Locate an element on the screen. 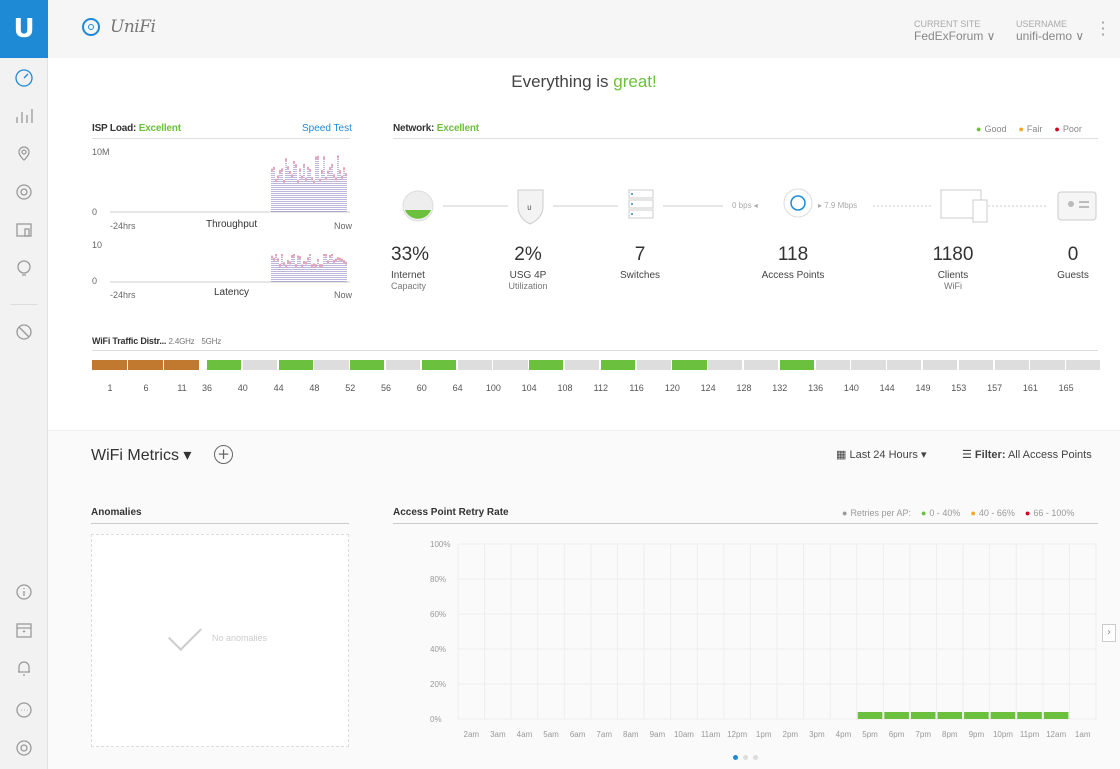 This screenshot has height=769, width=1120. brand-name: UniFi is located at coordinates (133, 27).